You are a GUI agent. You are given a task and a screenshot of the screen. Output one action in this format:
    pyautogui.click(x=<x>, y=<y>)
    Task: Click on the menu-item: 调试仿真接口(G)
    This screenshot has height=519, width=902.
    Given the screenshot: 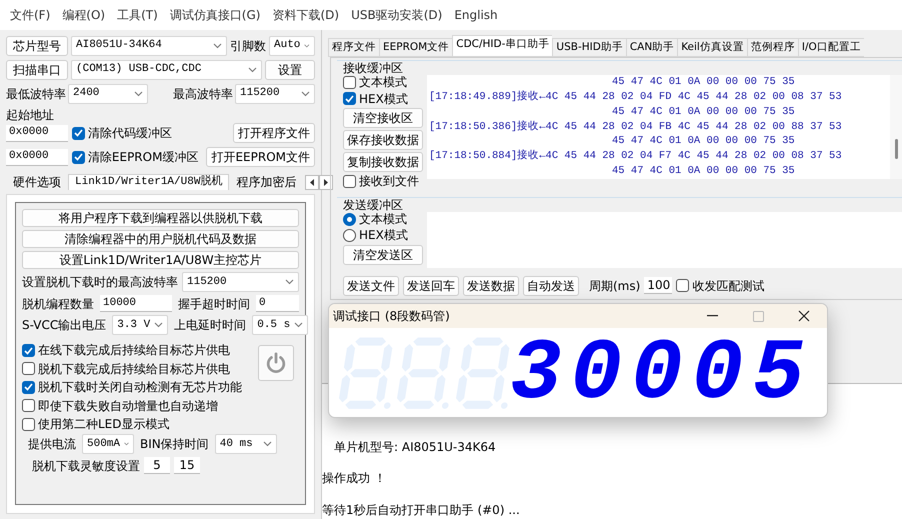 What is the action you would take?
    pyautogui.click(x=215, y=15)
    